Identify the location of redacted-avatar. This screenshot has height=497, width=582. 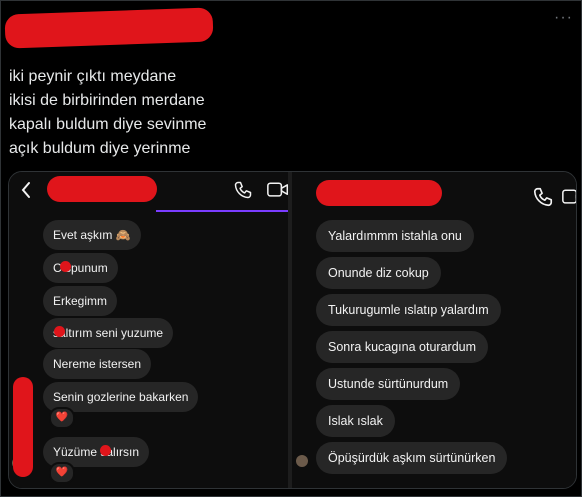
(23, 427).